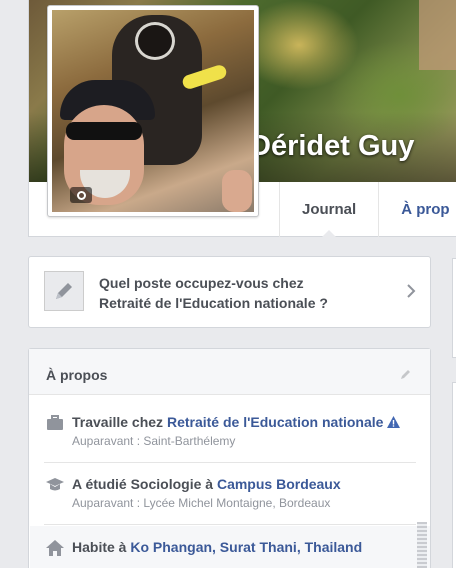 Image resolution: width=456 pixels, height=568 pixels. Describe the element at coordinates (55, 550) in the screenshot. I see `house-icon` at that location.